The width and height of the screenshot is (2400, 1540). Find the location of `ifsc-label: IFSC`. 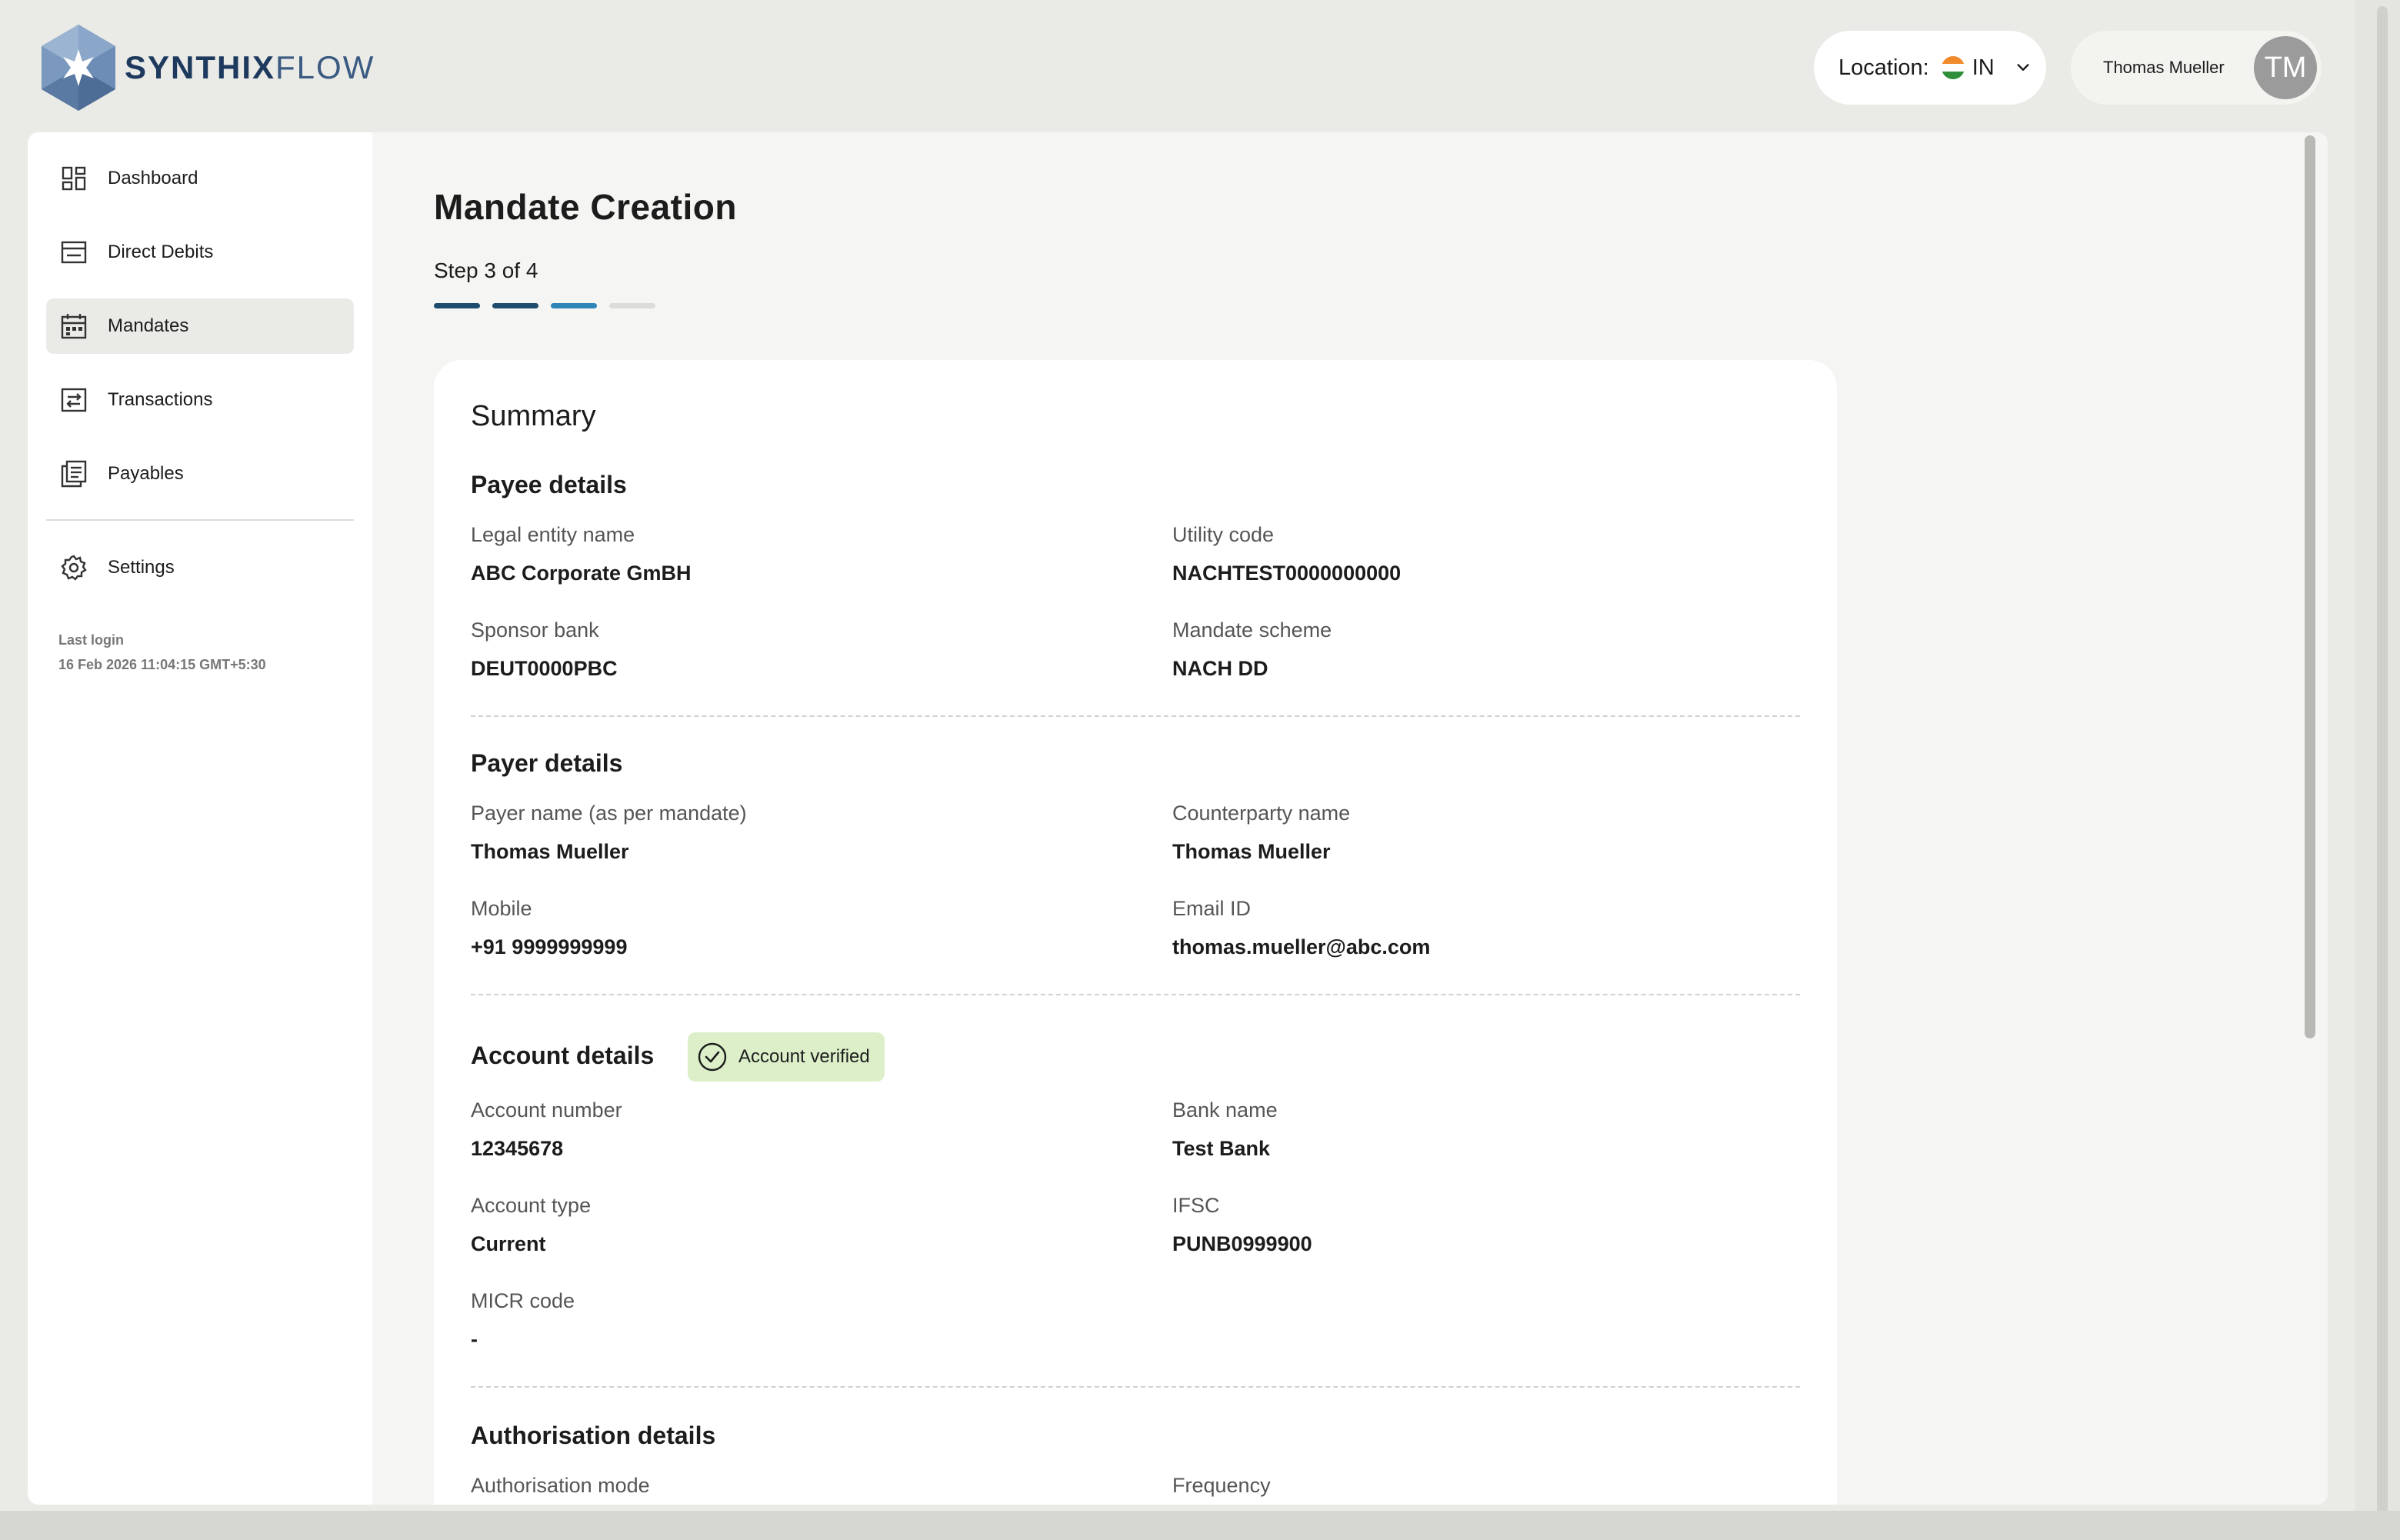

ifsc-label: IFSC is located at coordinates (1196, 1206).